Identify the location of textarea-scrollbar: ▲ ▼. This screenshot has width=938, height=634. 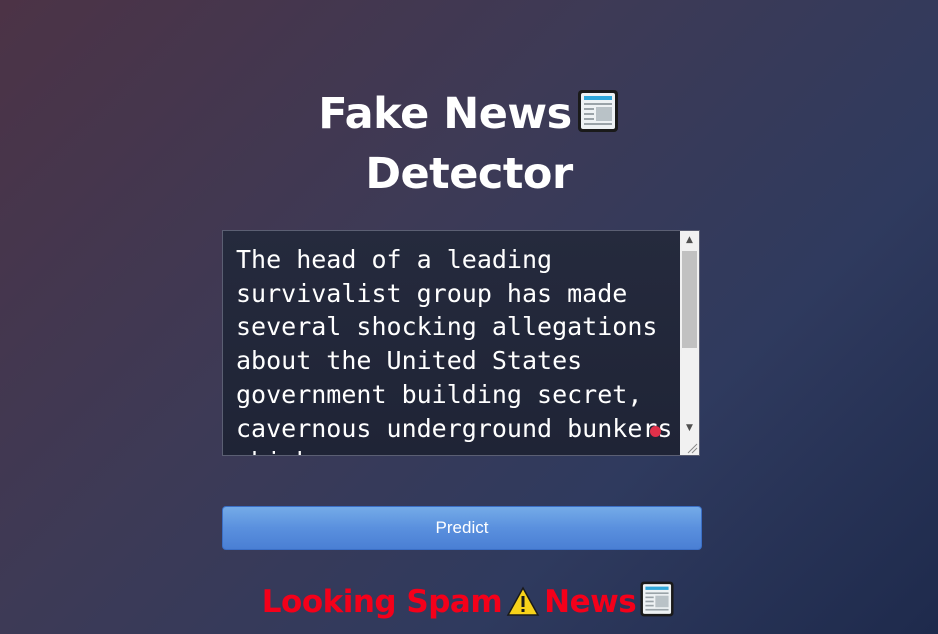
(689, 343).